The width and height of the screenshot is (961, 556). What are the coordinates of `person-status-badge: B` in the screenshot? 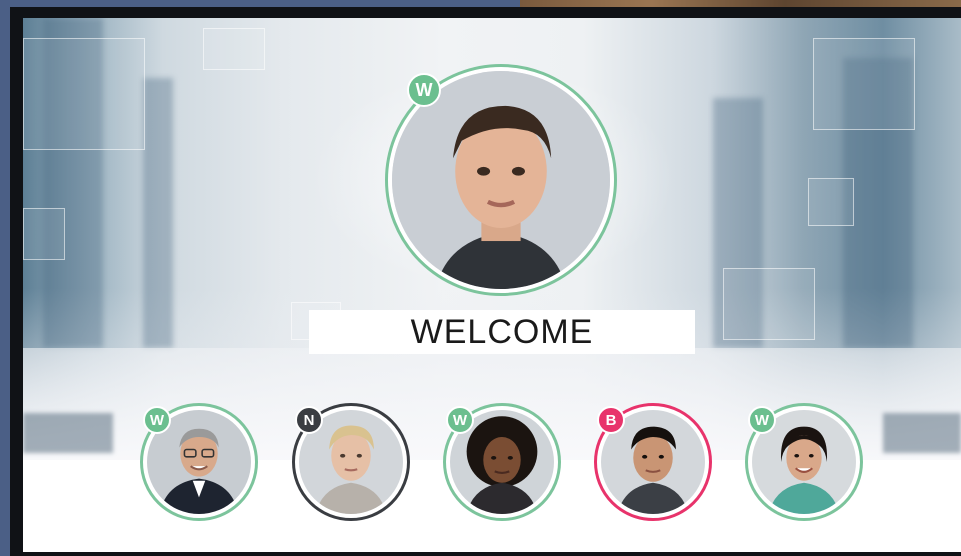 It's located at (611, 420).